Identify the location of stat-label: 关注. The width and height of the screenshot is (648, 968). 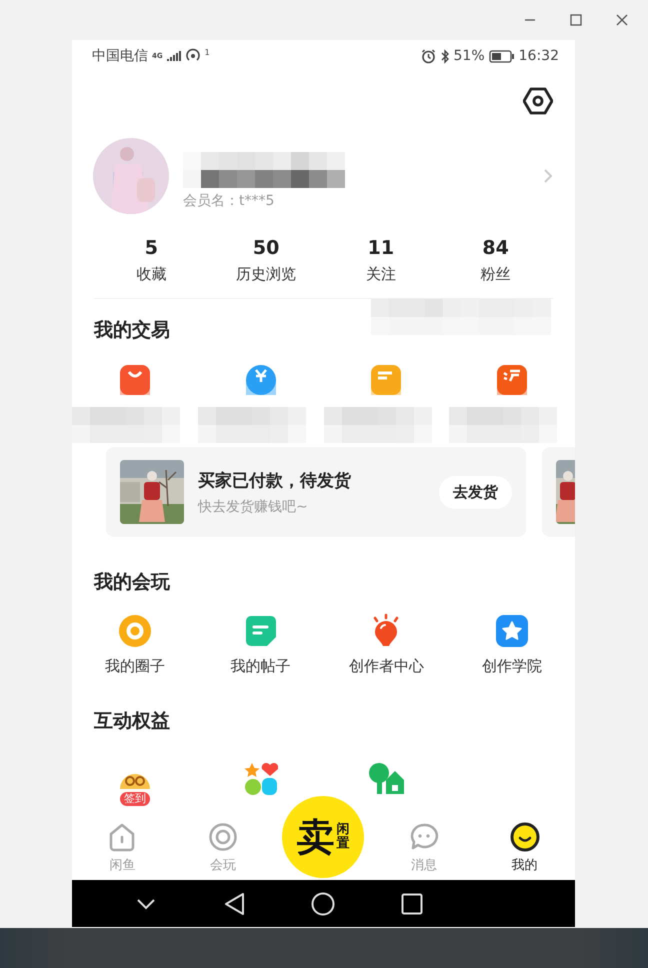
(381, 274).